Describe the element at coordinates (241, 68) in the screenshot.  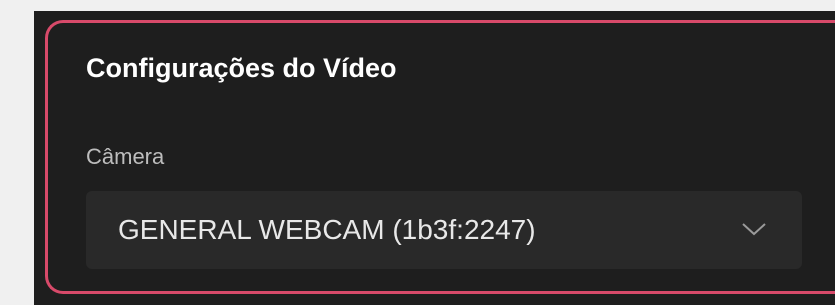
I see `section-title: Configurações do Vídeo` at that location.